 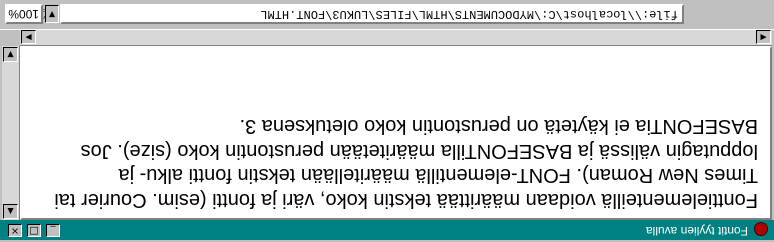 What do you see at coordinates (53, 230) in the screenshot?
I see `minimize-button: _` at bounding box center [53, 230].